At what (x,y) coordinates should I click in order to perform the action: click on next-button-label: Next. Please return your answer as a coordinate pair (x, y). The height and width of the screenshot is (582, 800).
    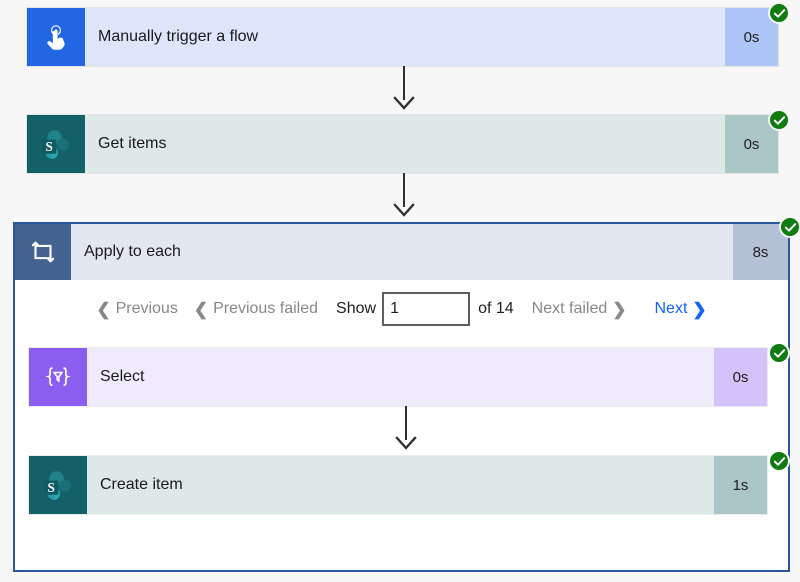
    Looking at the image, I should click on (671, 308).